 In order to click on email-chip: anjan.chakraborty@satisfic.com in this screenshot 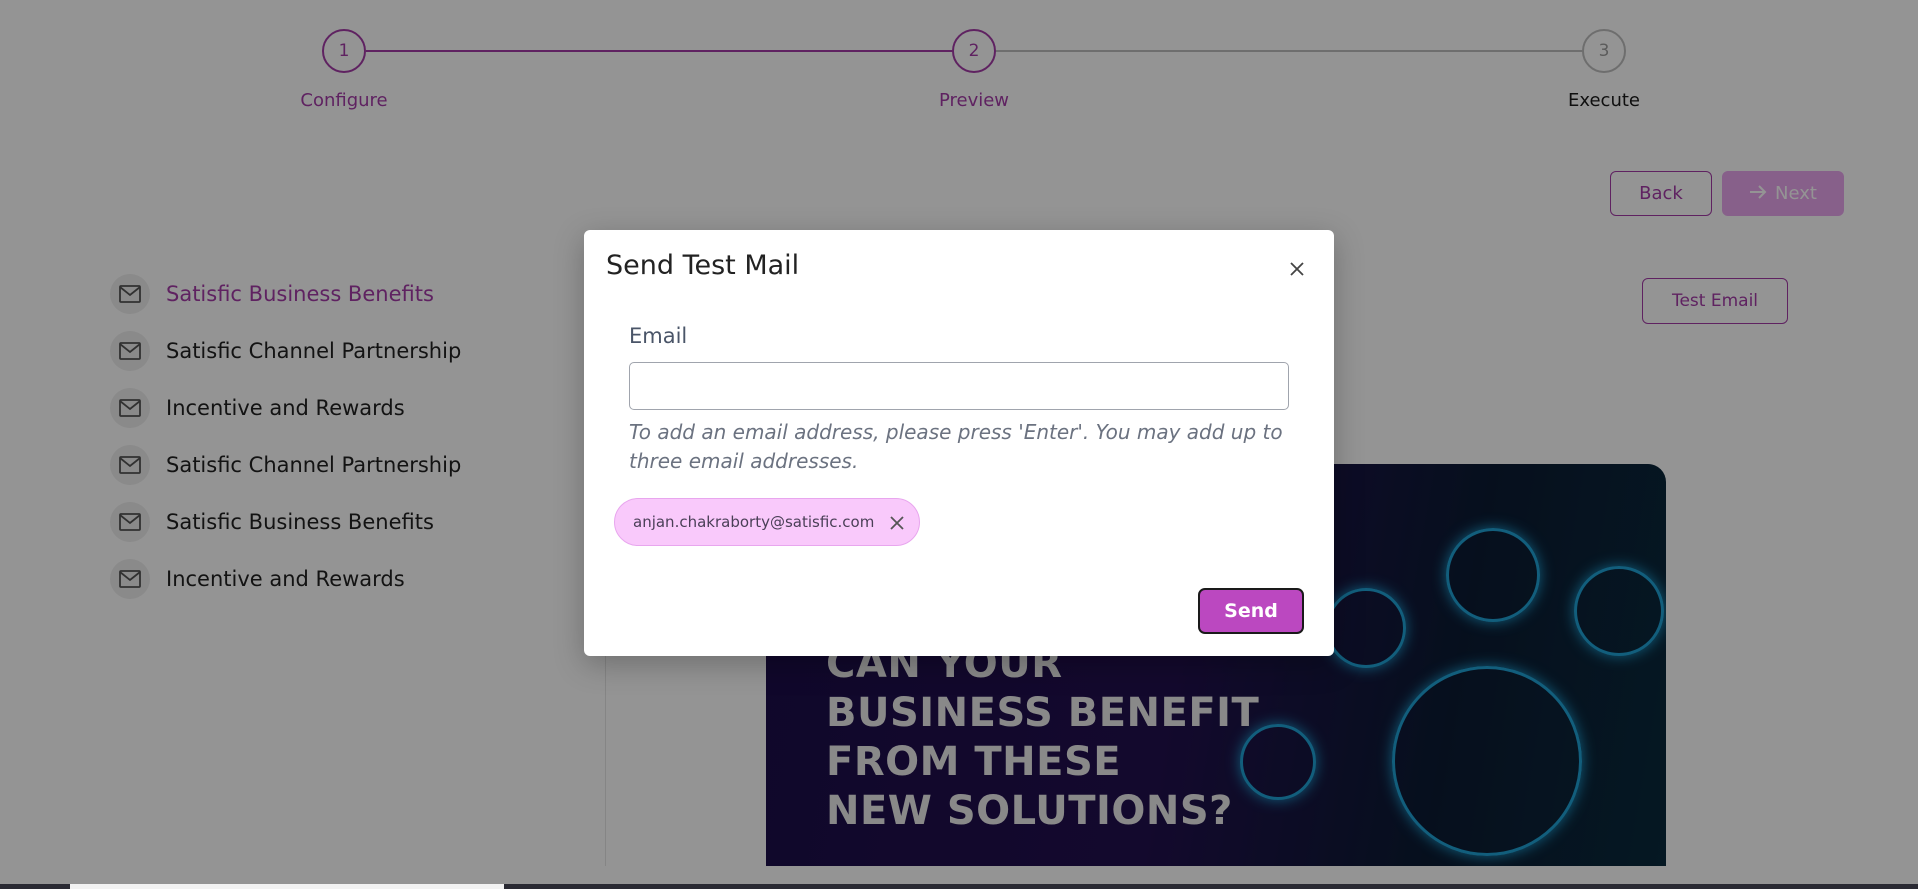, I will do `click(767, 522)`.